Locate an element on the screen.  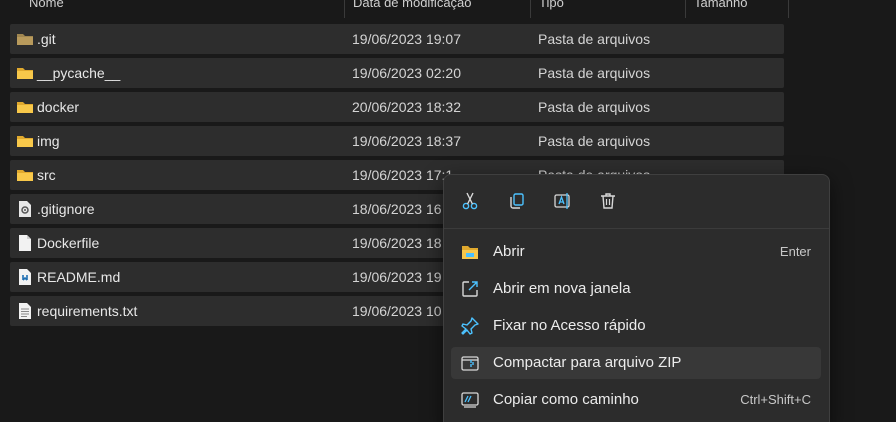
column-header-size: Tamanho is located at coordinates (737, 9).